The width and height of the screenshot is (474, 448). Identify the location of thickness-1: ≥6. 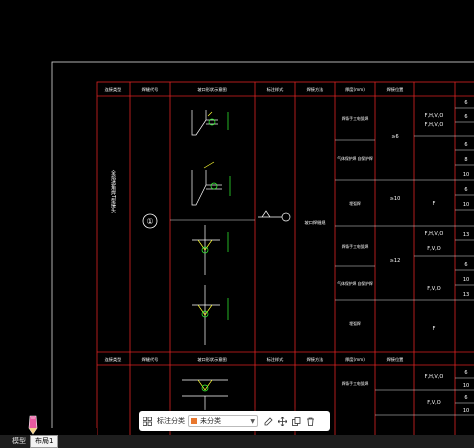
(394, 137).